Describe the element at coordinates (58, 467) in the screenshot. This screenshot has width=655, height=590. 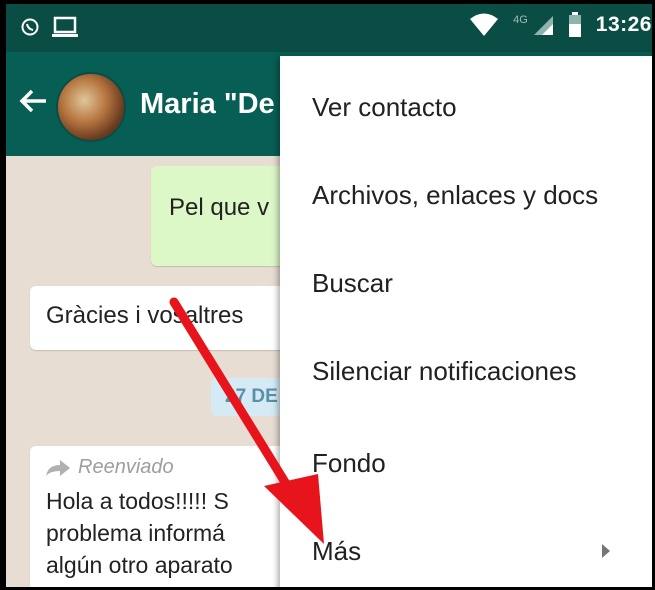
I see `forward-icon` at that location.